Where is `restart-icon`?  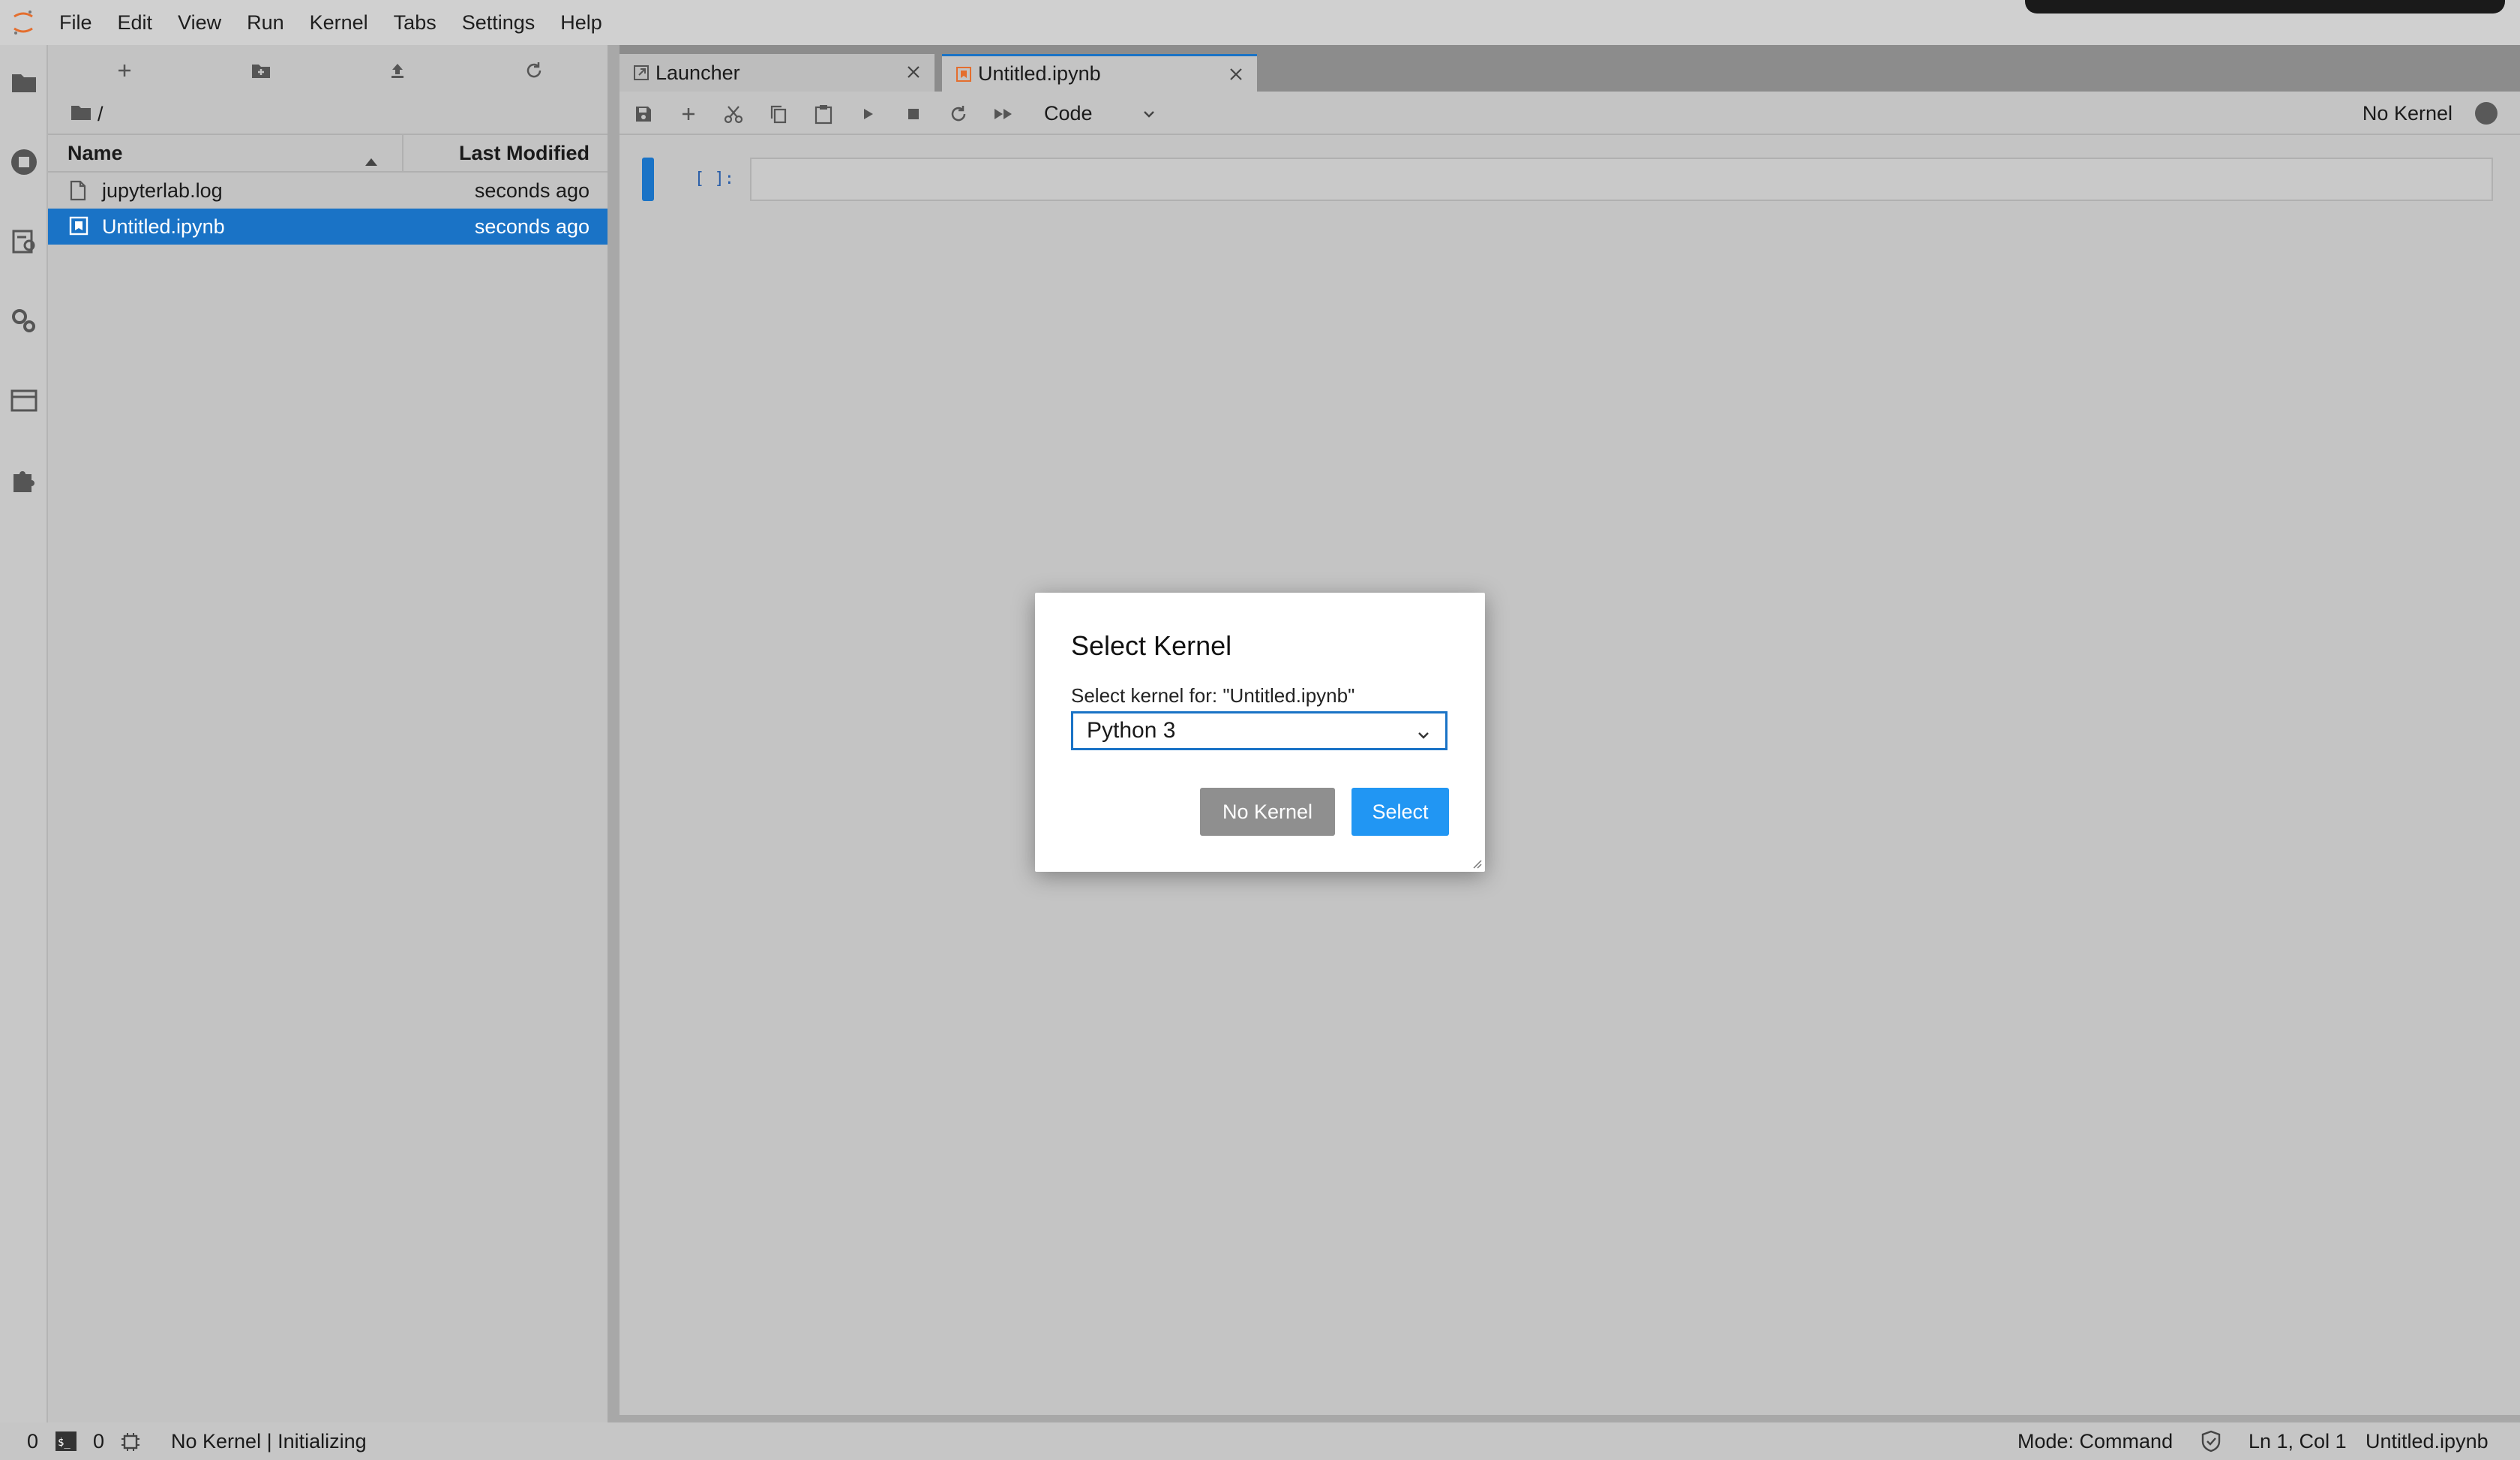
restart-icon is located at coordinates (959, 114).